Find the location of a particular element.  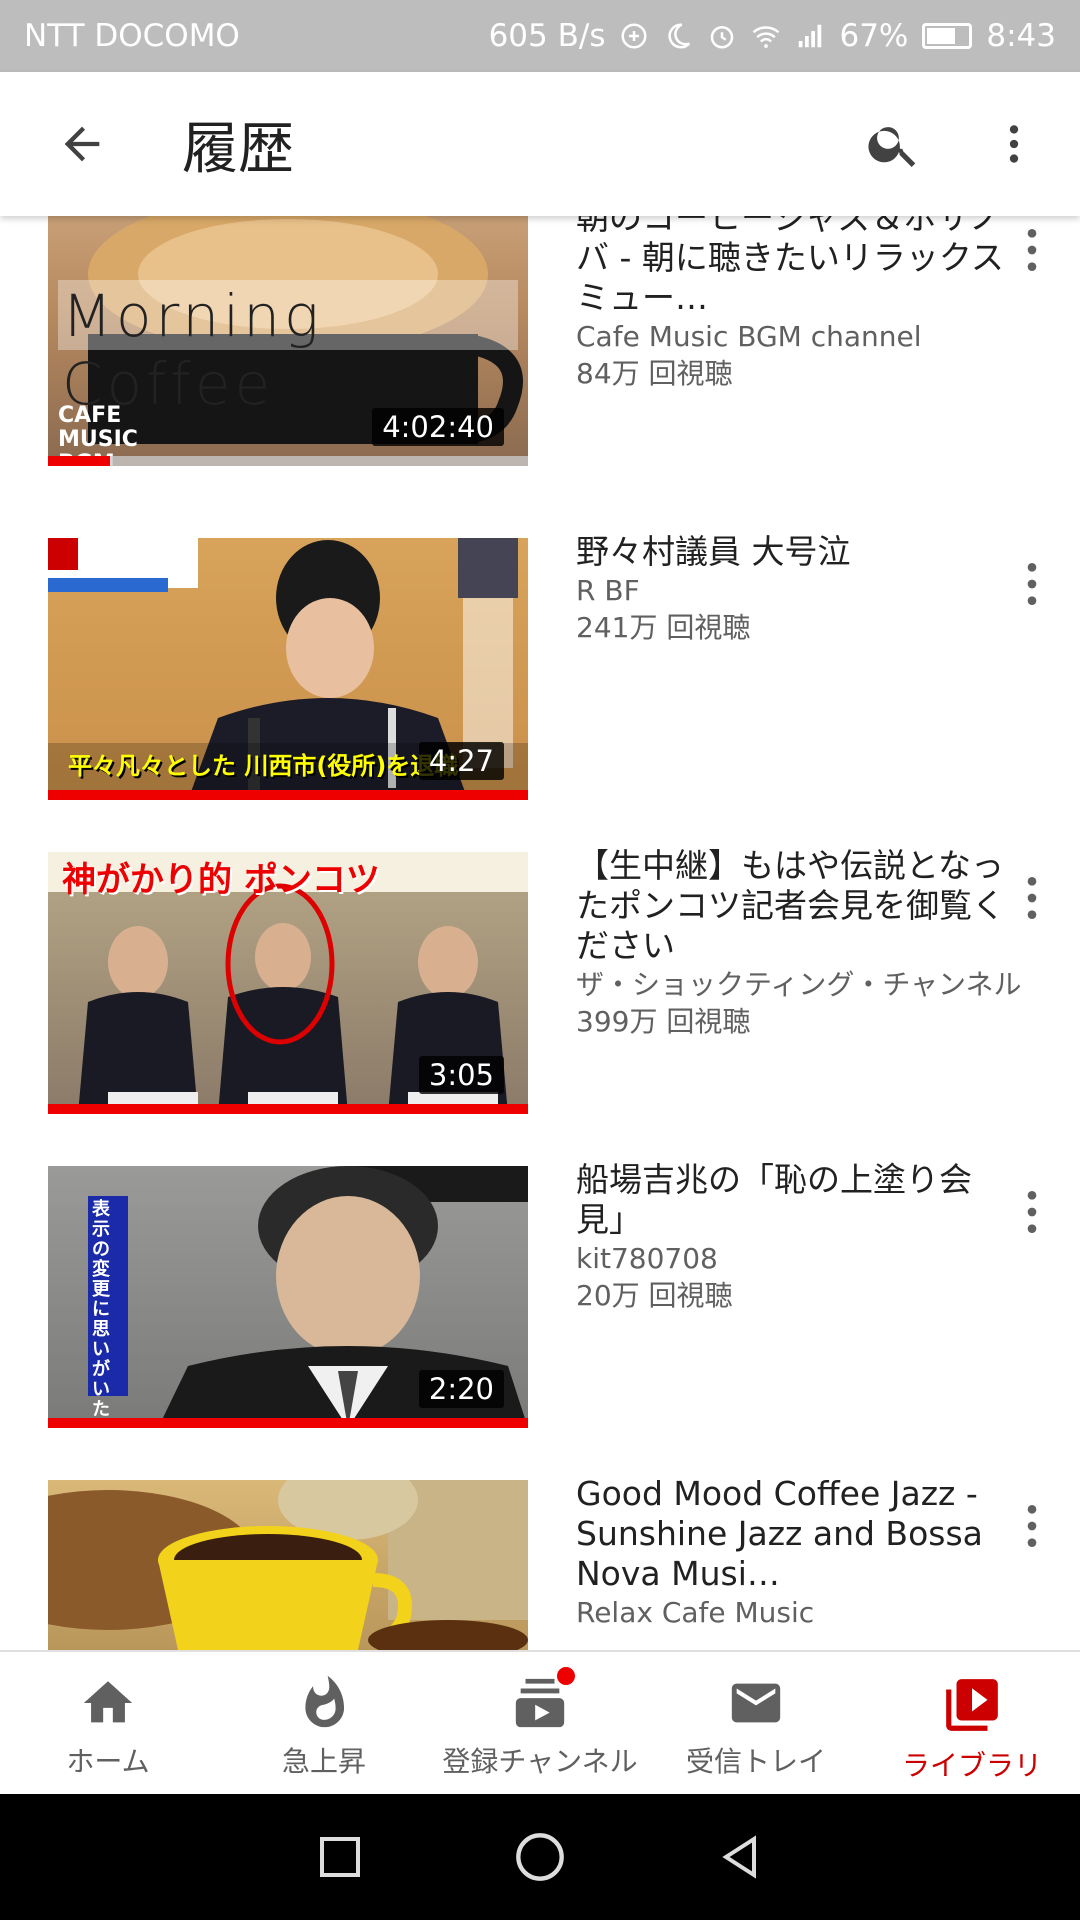

trending-icon is located at coordinates (325, 1701).